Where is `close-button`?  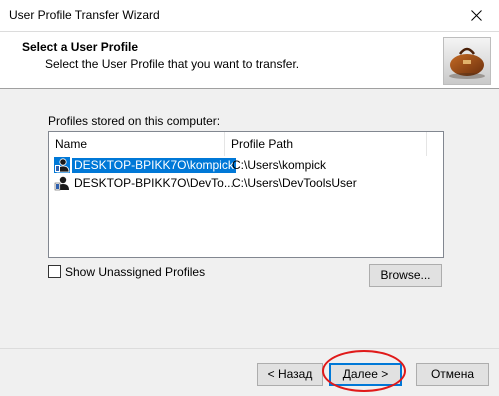
close-button is located at coordinates (476, 15).